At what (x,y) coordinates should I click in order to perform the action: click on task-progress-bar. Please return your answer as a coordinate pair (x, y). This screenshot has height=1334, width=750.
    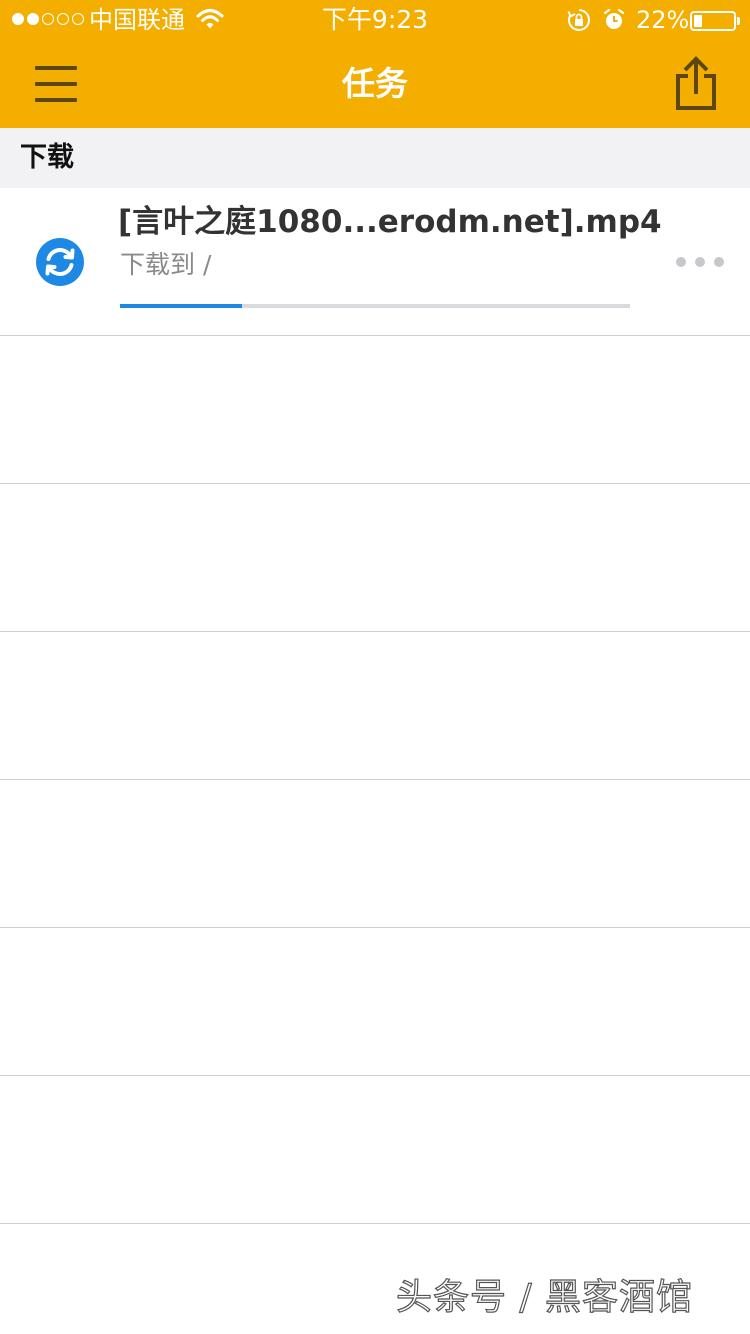
    Looking at the image, I should click on (375, 306).